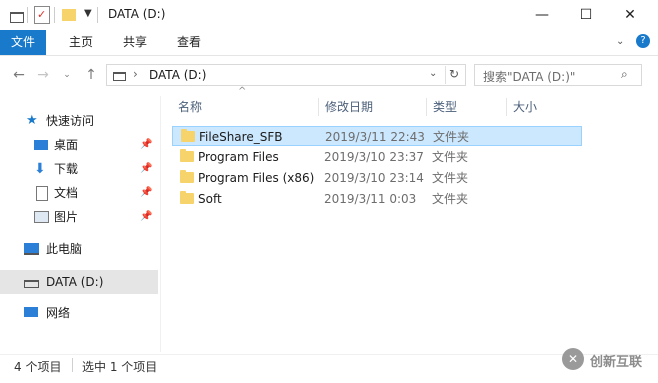 This screenshot has height=383, width=658. I want to click on ribbon-tabs: 文件 主页 共享 查看 ⌄ ?, so click(329, 43).